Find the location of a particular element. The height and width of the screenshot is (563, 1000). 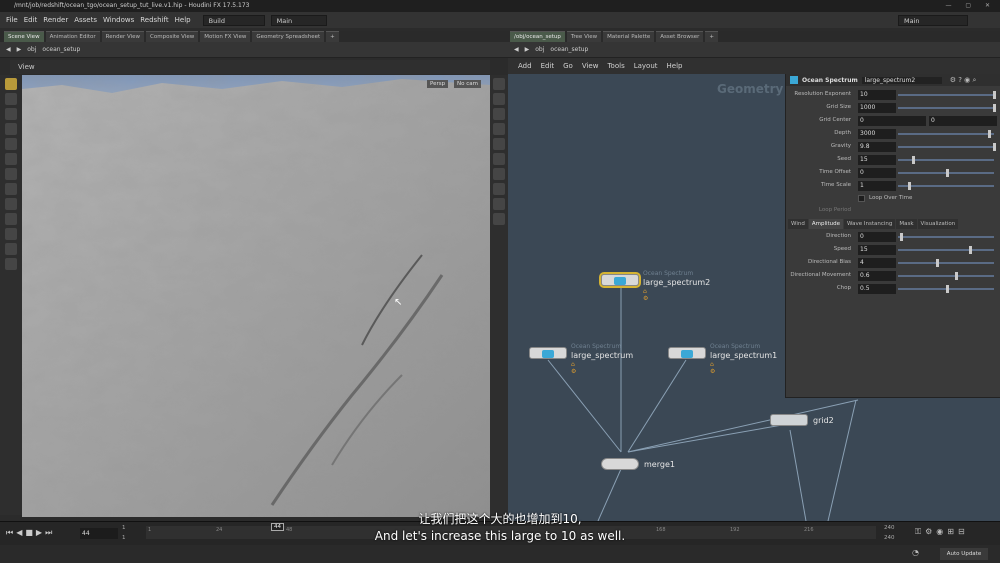

points-tool-icon is located at coordinates (11, 204).